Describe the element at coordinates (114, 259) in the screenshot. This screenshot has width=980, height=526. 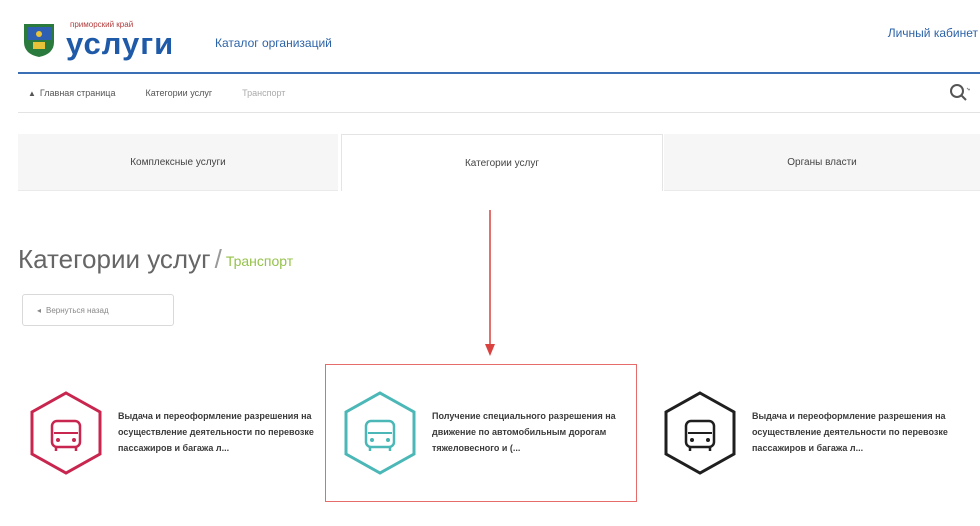
I see `page-title-text: Категории услуг` at that location.